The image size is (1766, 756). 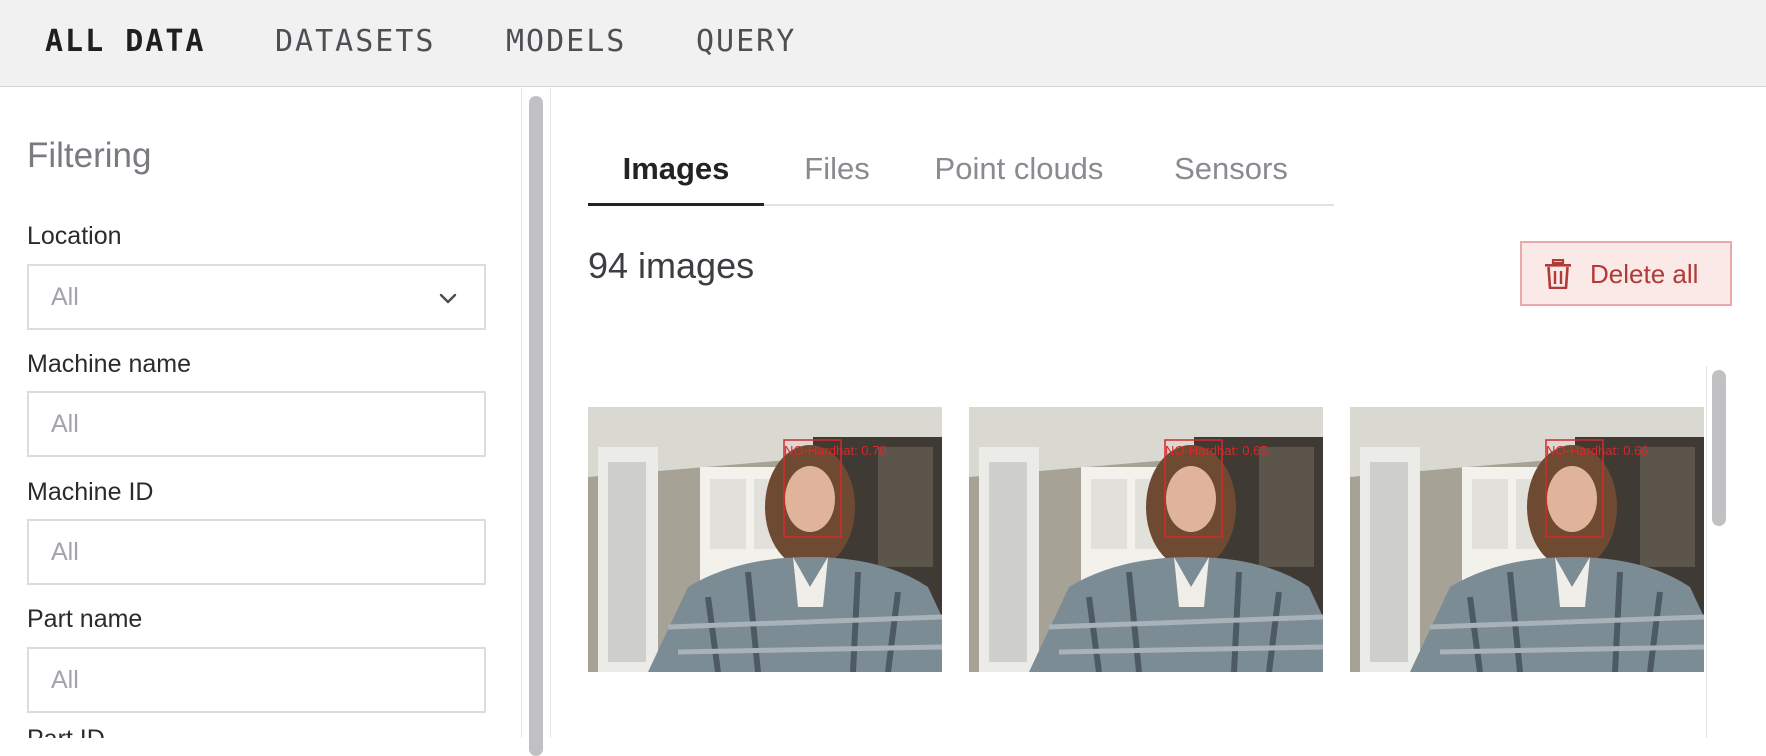 I want to click on part-name-label: Part name, so click(x=85, y=619).